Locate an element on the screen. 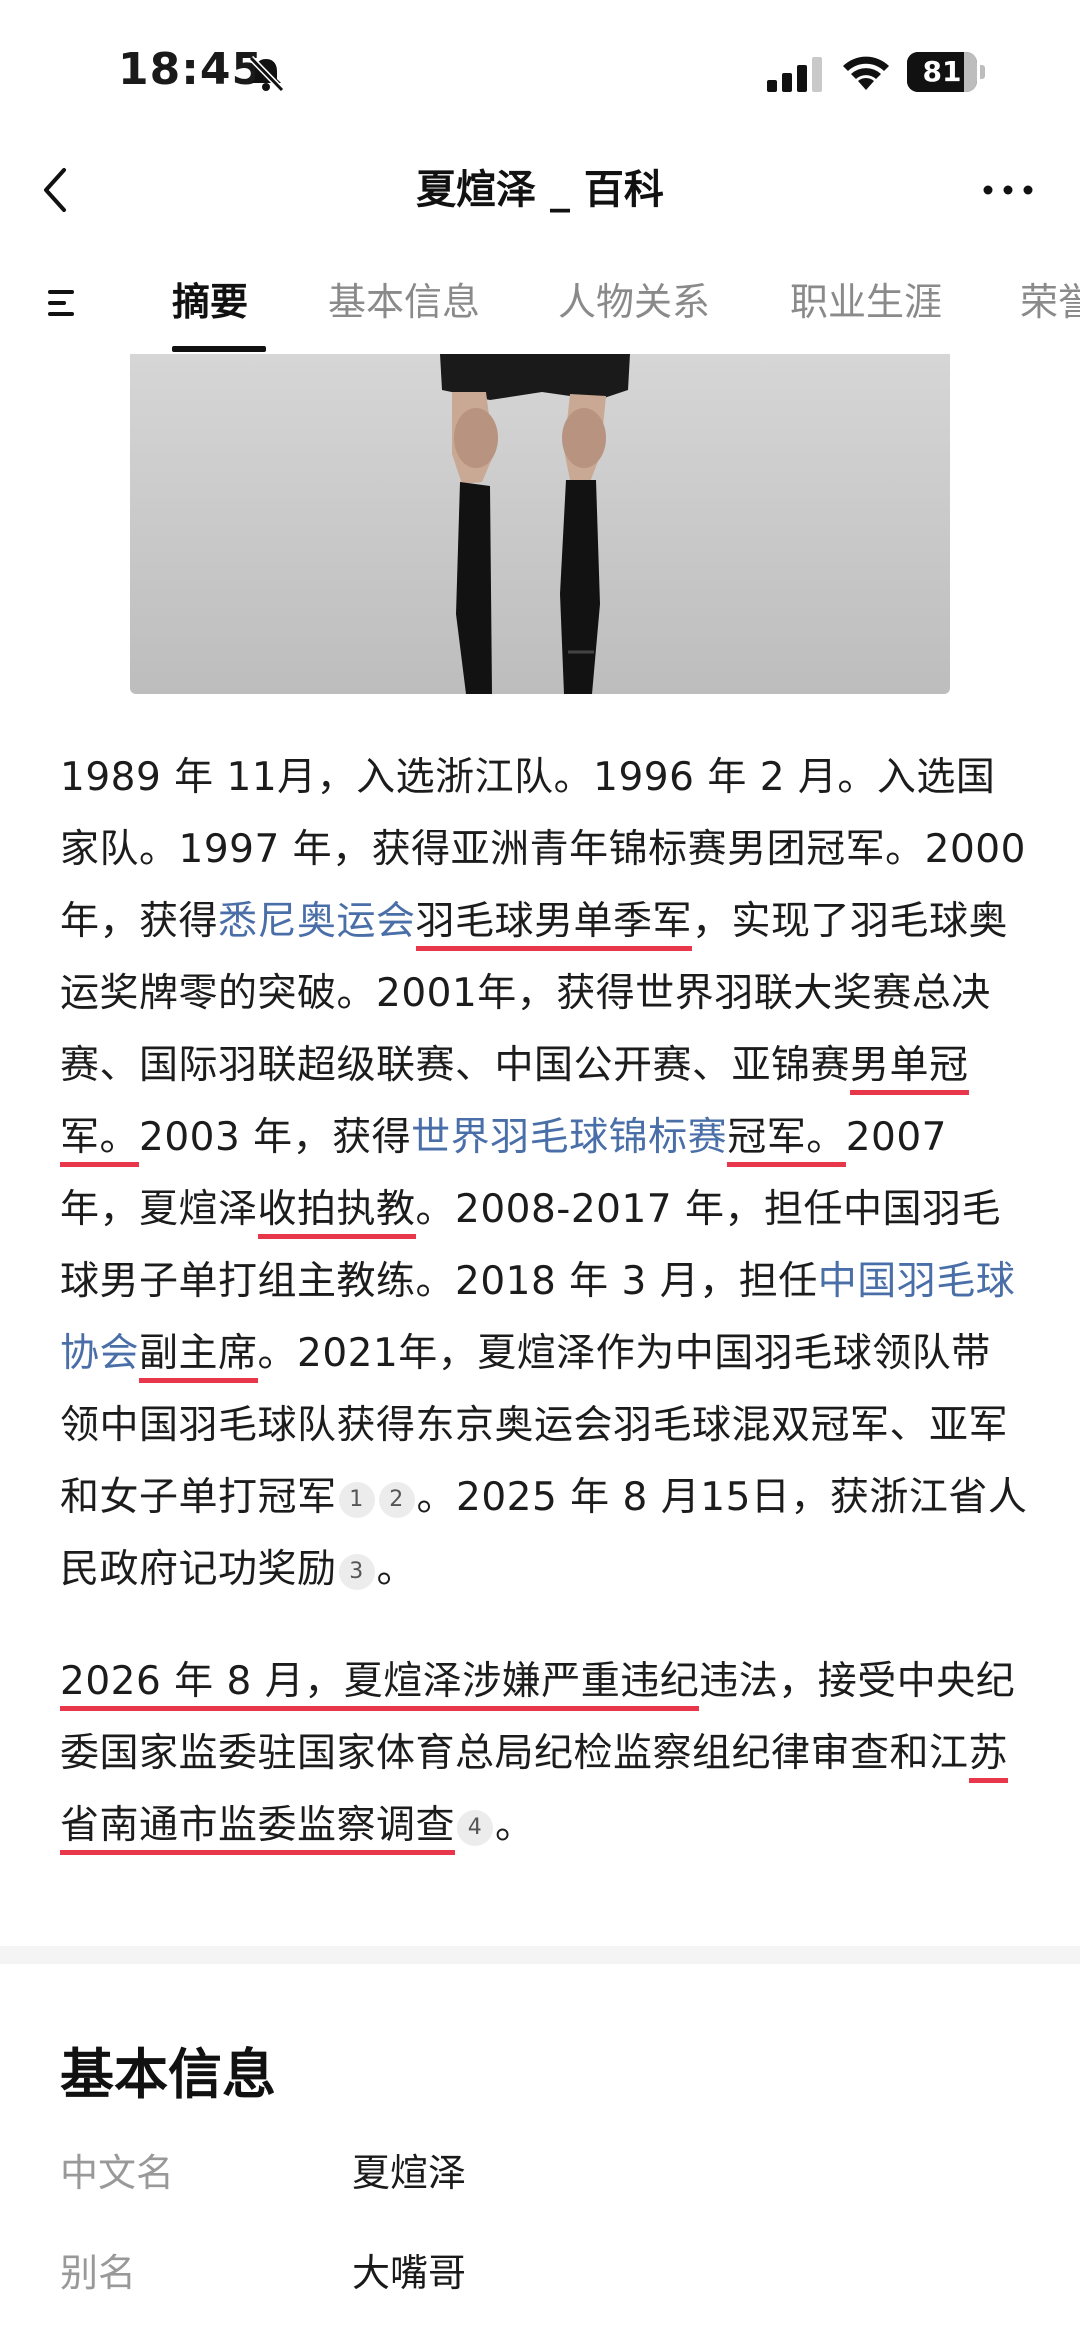 The height and width of the screenshot is (2341, 1080). link-sydney-olympics: 悉尼奥运会 is located at coordinates (317, 921).